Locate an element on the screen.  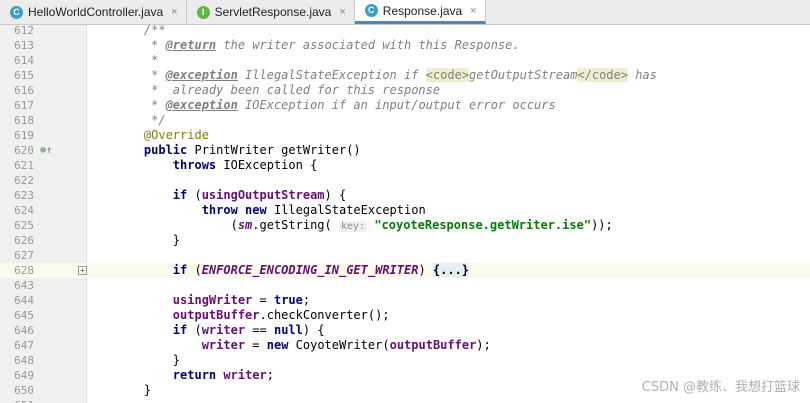
code-token: @exception is located at coordinates (201, 105).